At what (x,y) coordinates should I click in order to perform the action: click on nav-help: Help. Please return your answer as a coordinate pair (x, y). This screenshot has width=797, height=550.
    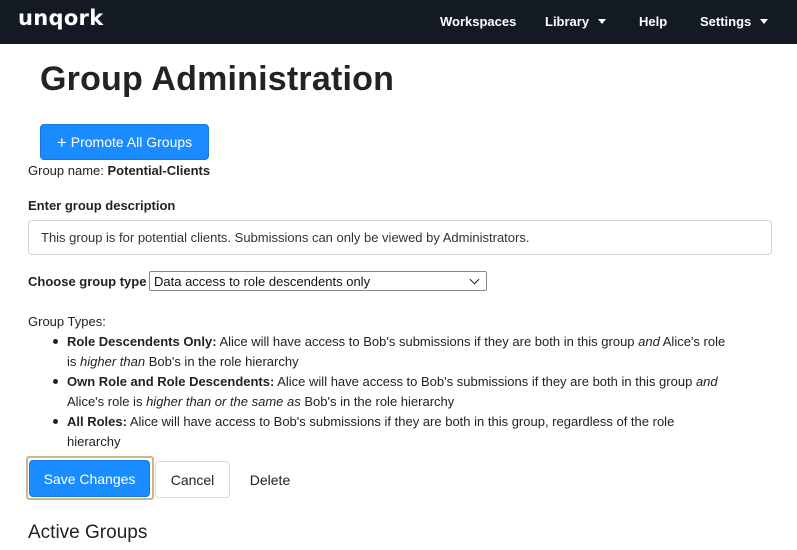
    Looking at the image, I should click on (653, 22).